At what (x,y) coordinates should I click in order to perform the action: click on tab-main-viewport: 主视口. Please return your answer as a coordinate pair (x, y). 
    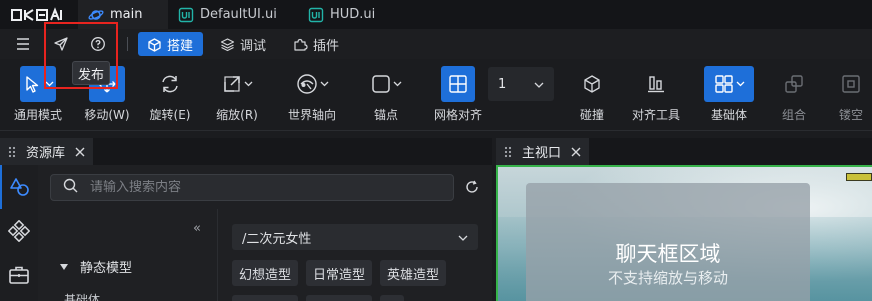
    Looking at the image, I should click on (543, 151).